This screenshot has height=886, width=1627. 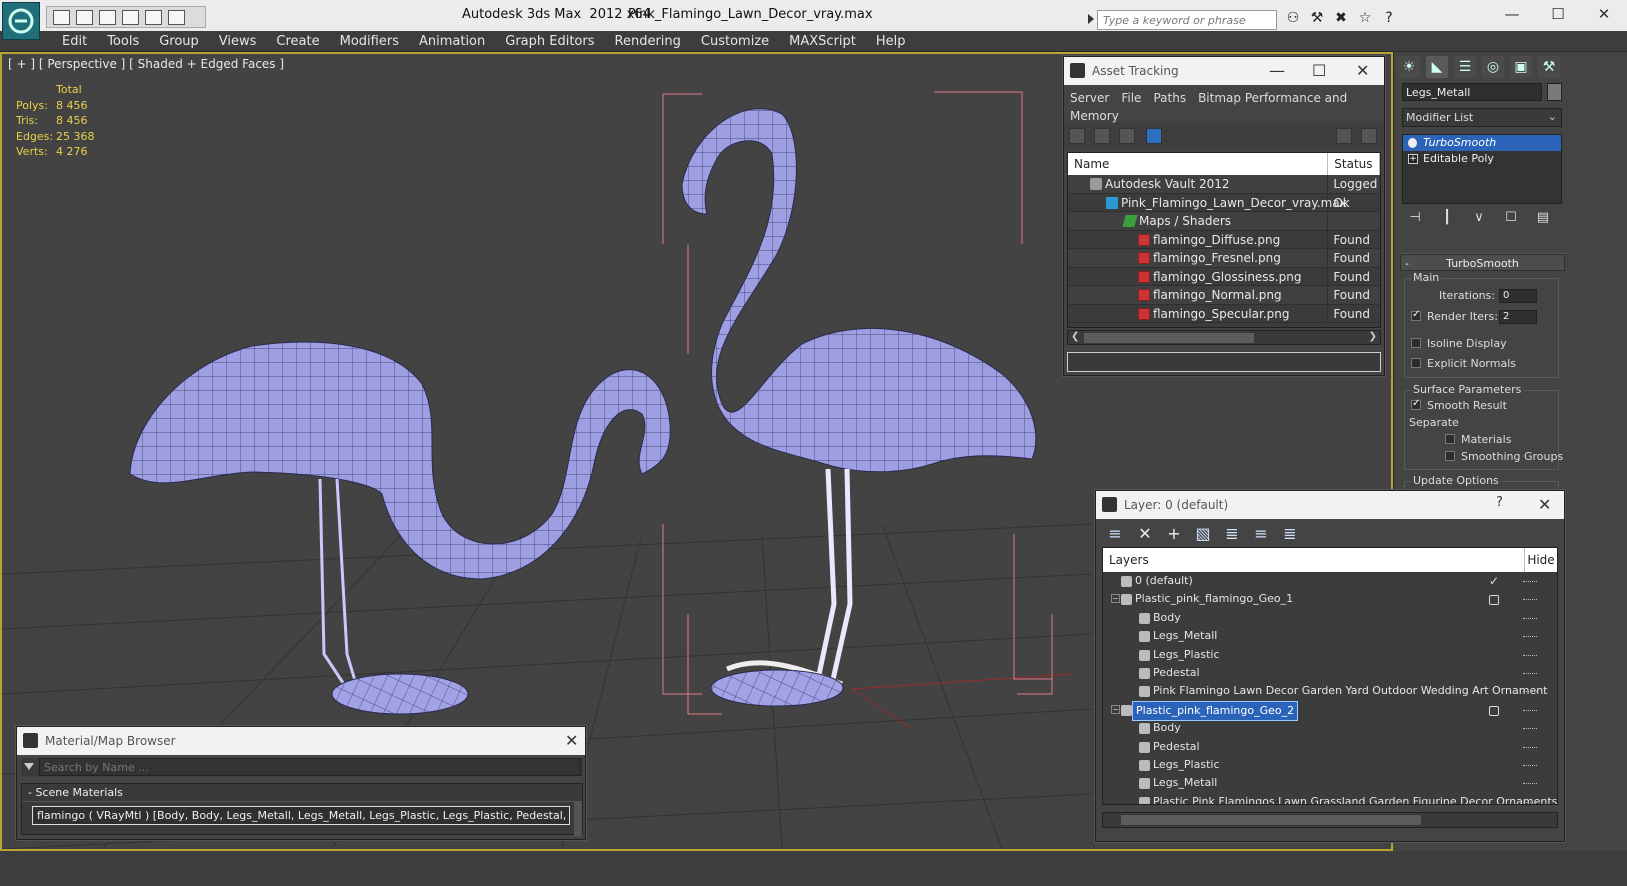 I want to click on tools-icon: ⚒, so click(x=1317, y=18).